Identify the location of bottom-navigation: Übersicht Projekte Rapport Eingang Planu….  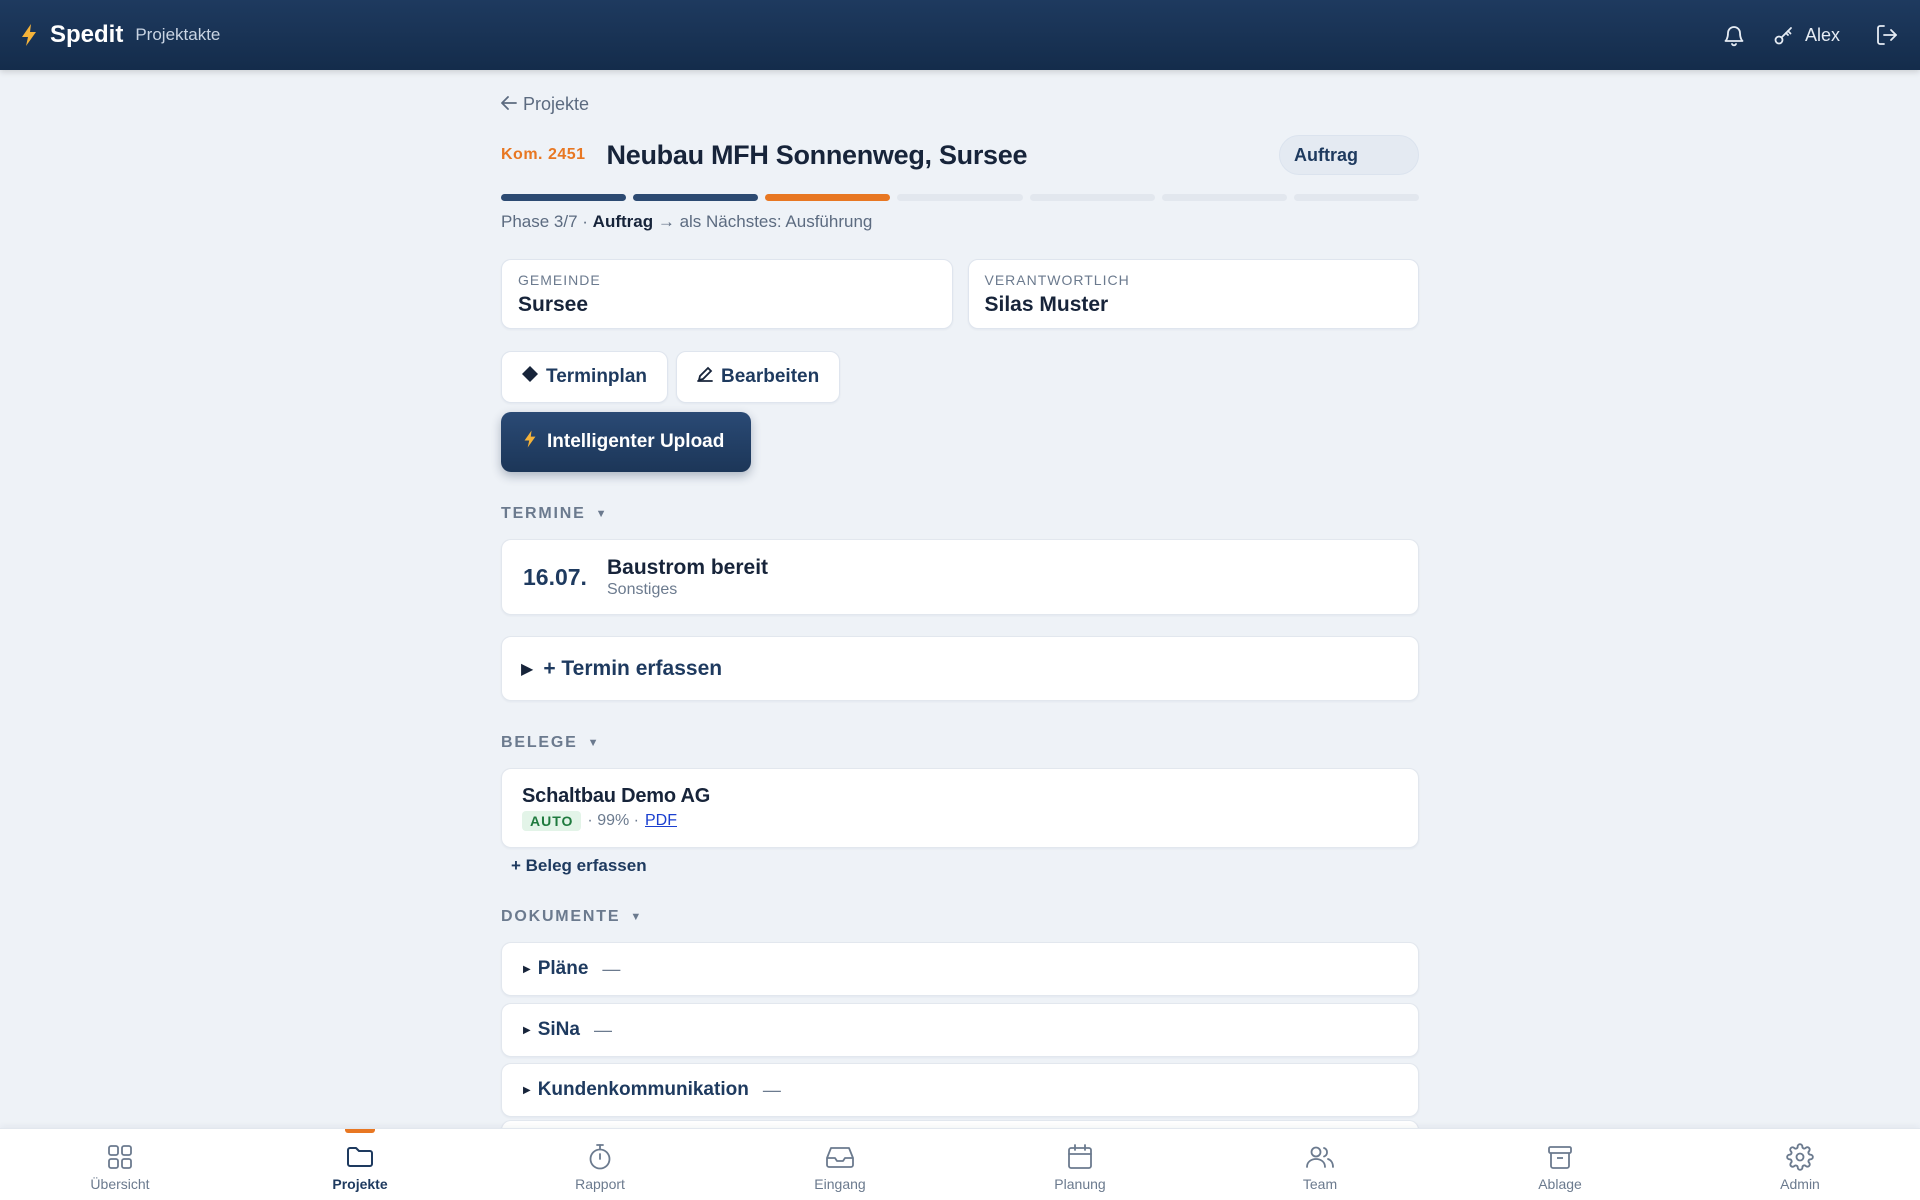
(960, 1164).